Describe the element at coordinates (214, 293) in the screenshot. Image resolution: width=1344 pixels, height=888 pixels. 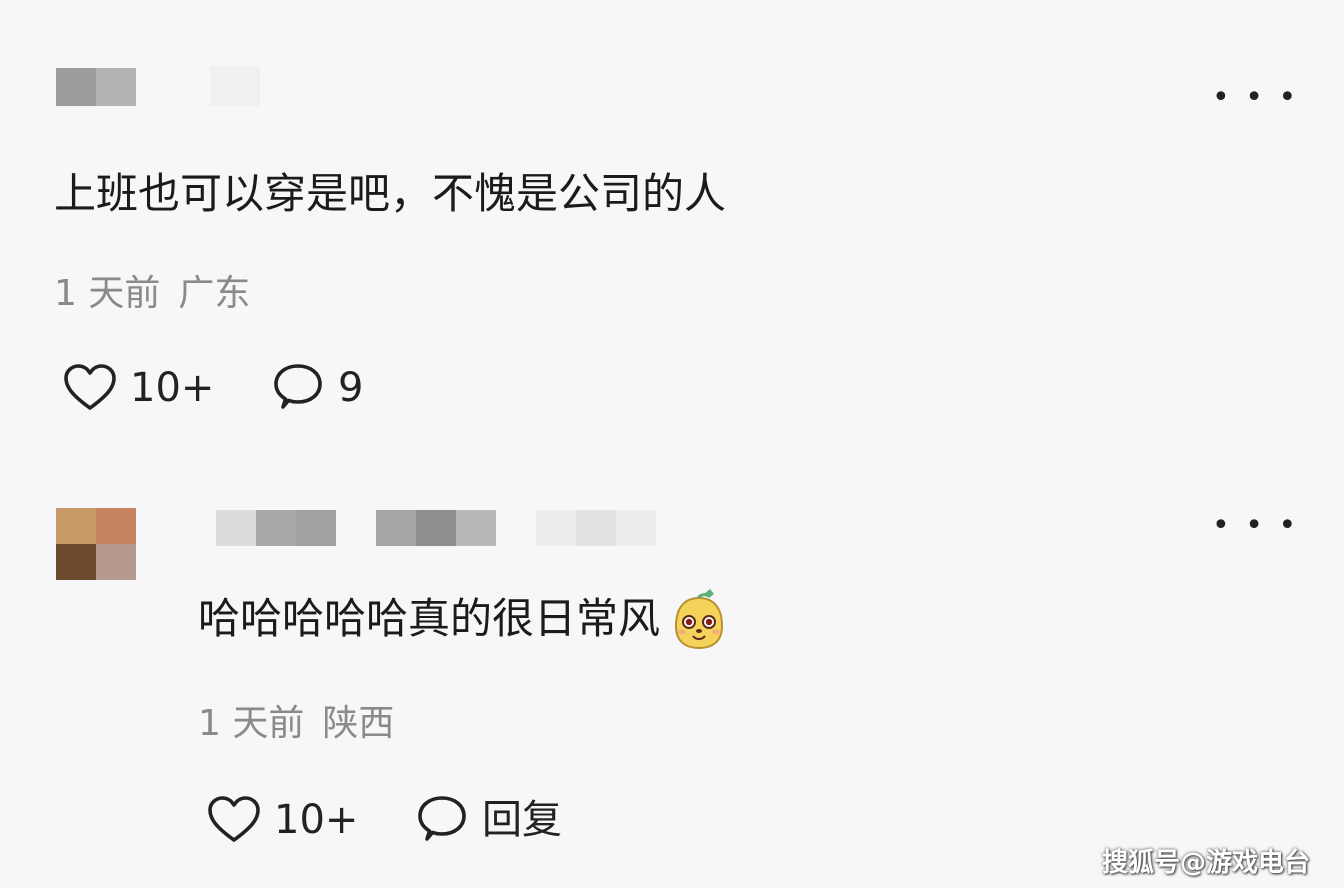
I see `comment-region: 广东` at that location.